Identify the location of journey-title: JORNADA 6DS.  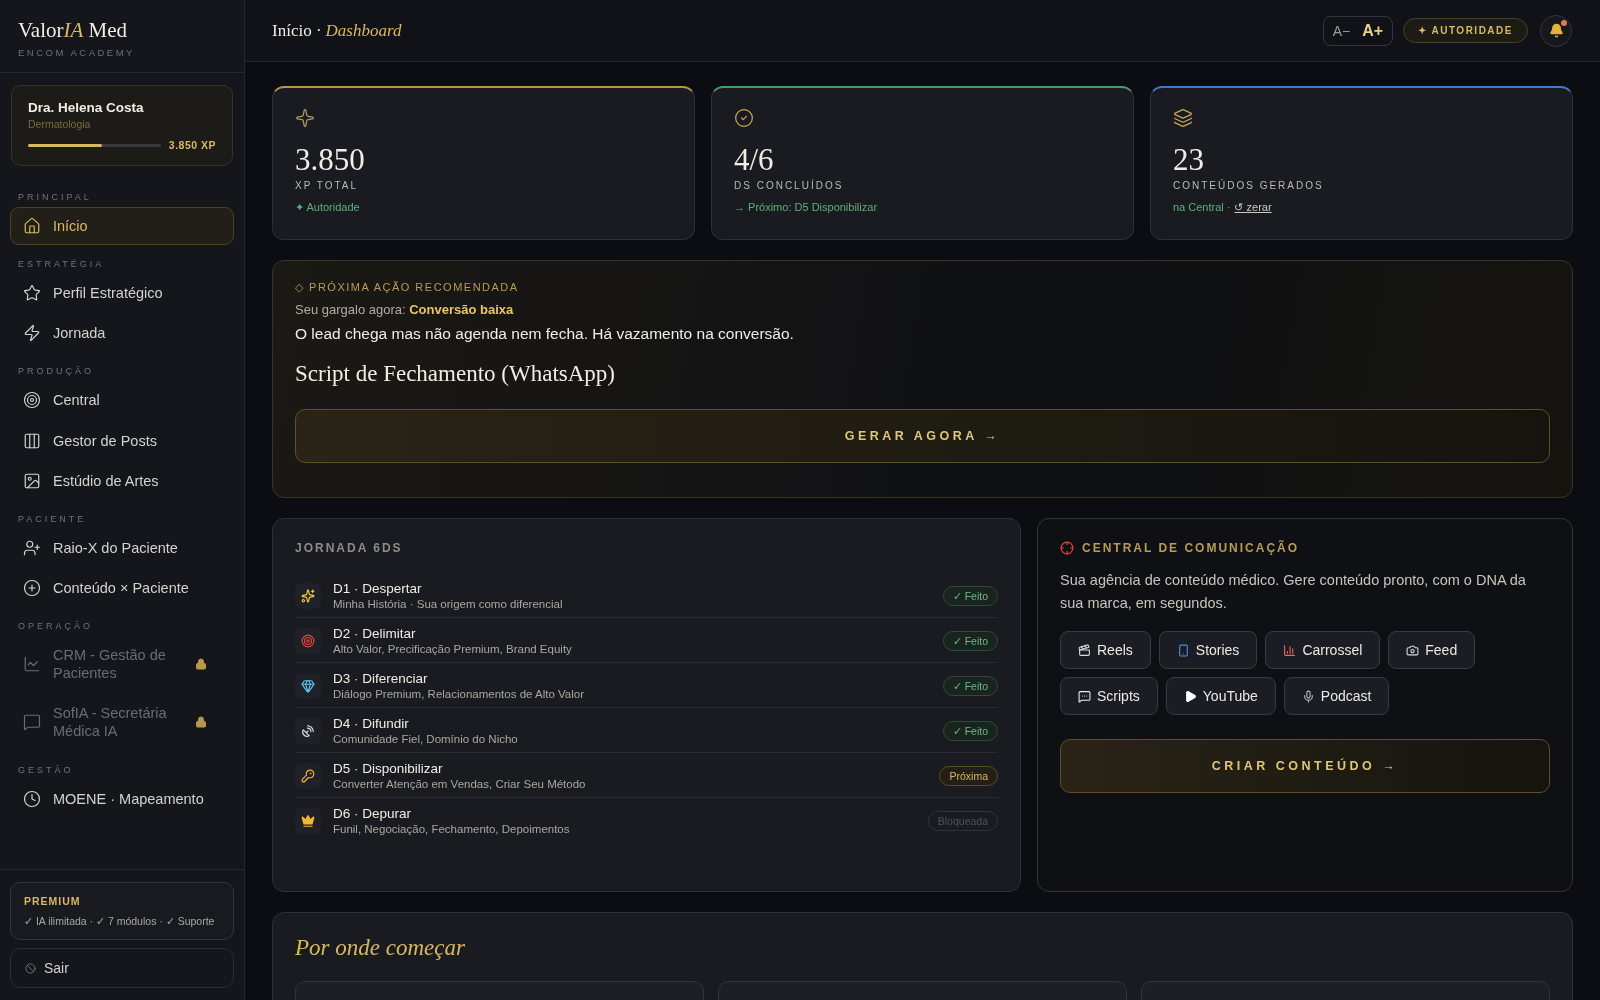
(349, 548).